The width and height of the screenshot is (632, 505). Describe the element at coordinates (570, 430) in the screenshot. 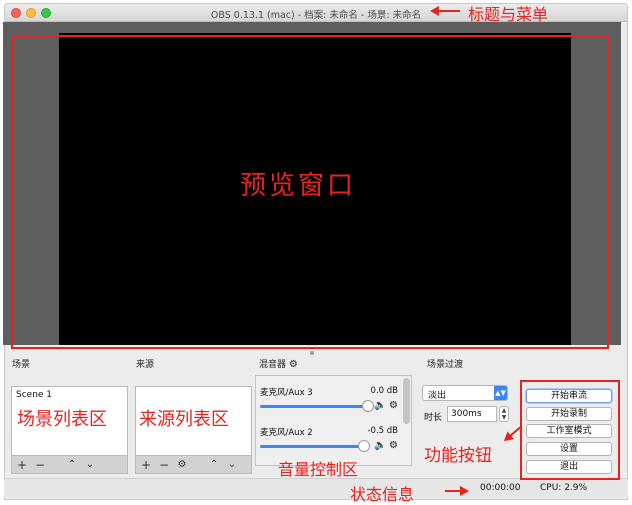

I see `buttons-annotation-box` at that location.